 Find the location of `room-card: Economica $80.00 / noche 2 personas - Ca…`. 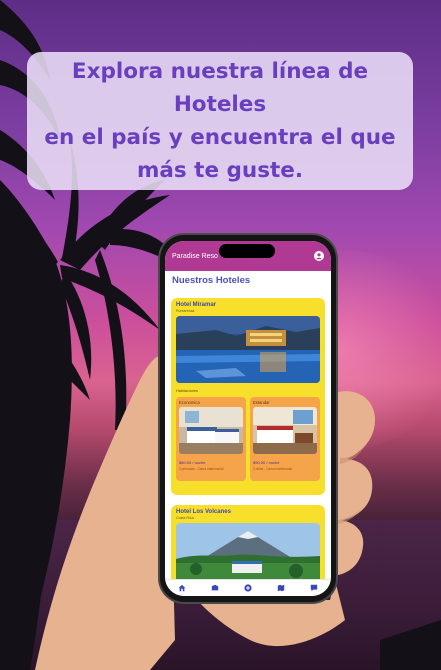

room-card: Economica $80.00 / noche 2 personas - Ca… is located at coordinates (211, 439).